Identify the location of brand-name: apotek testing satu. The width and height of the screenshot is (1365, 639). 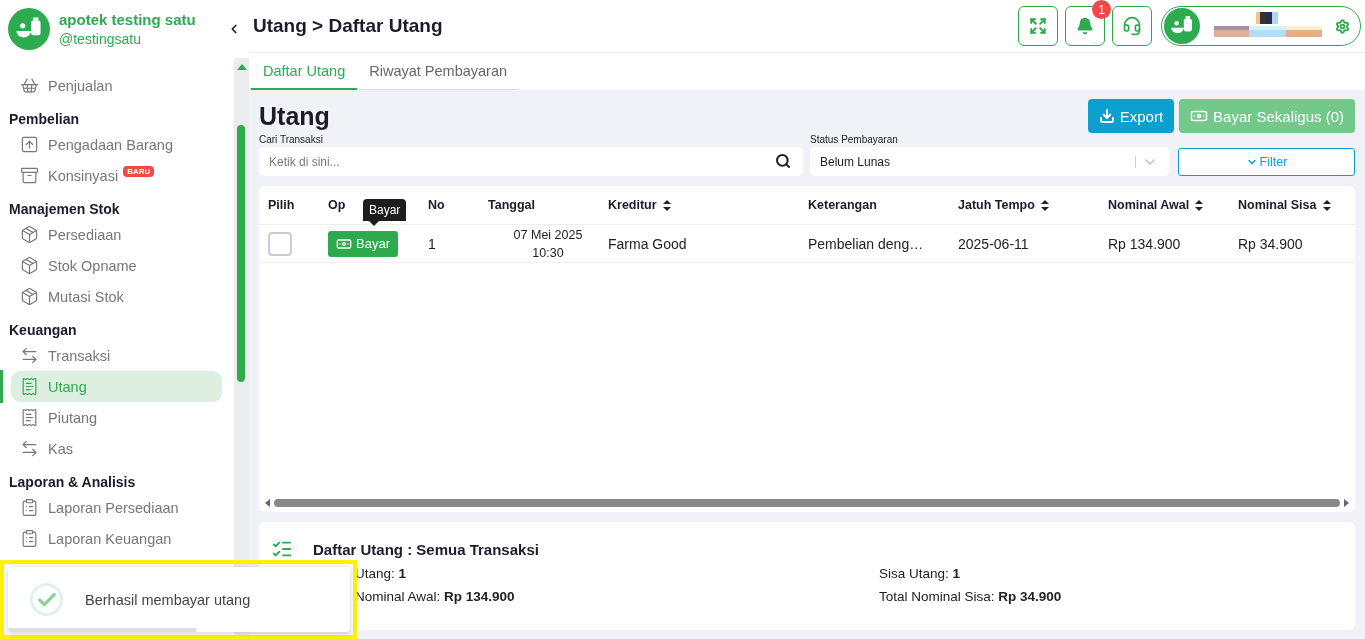
(127, 19).